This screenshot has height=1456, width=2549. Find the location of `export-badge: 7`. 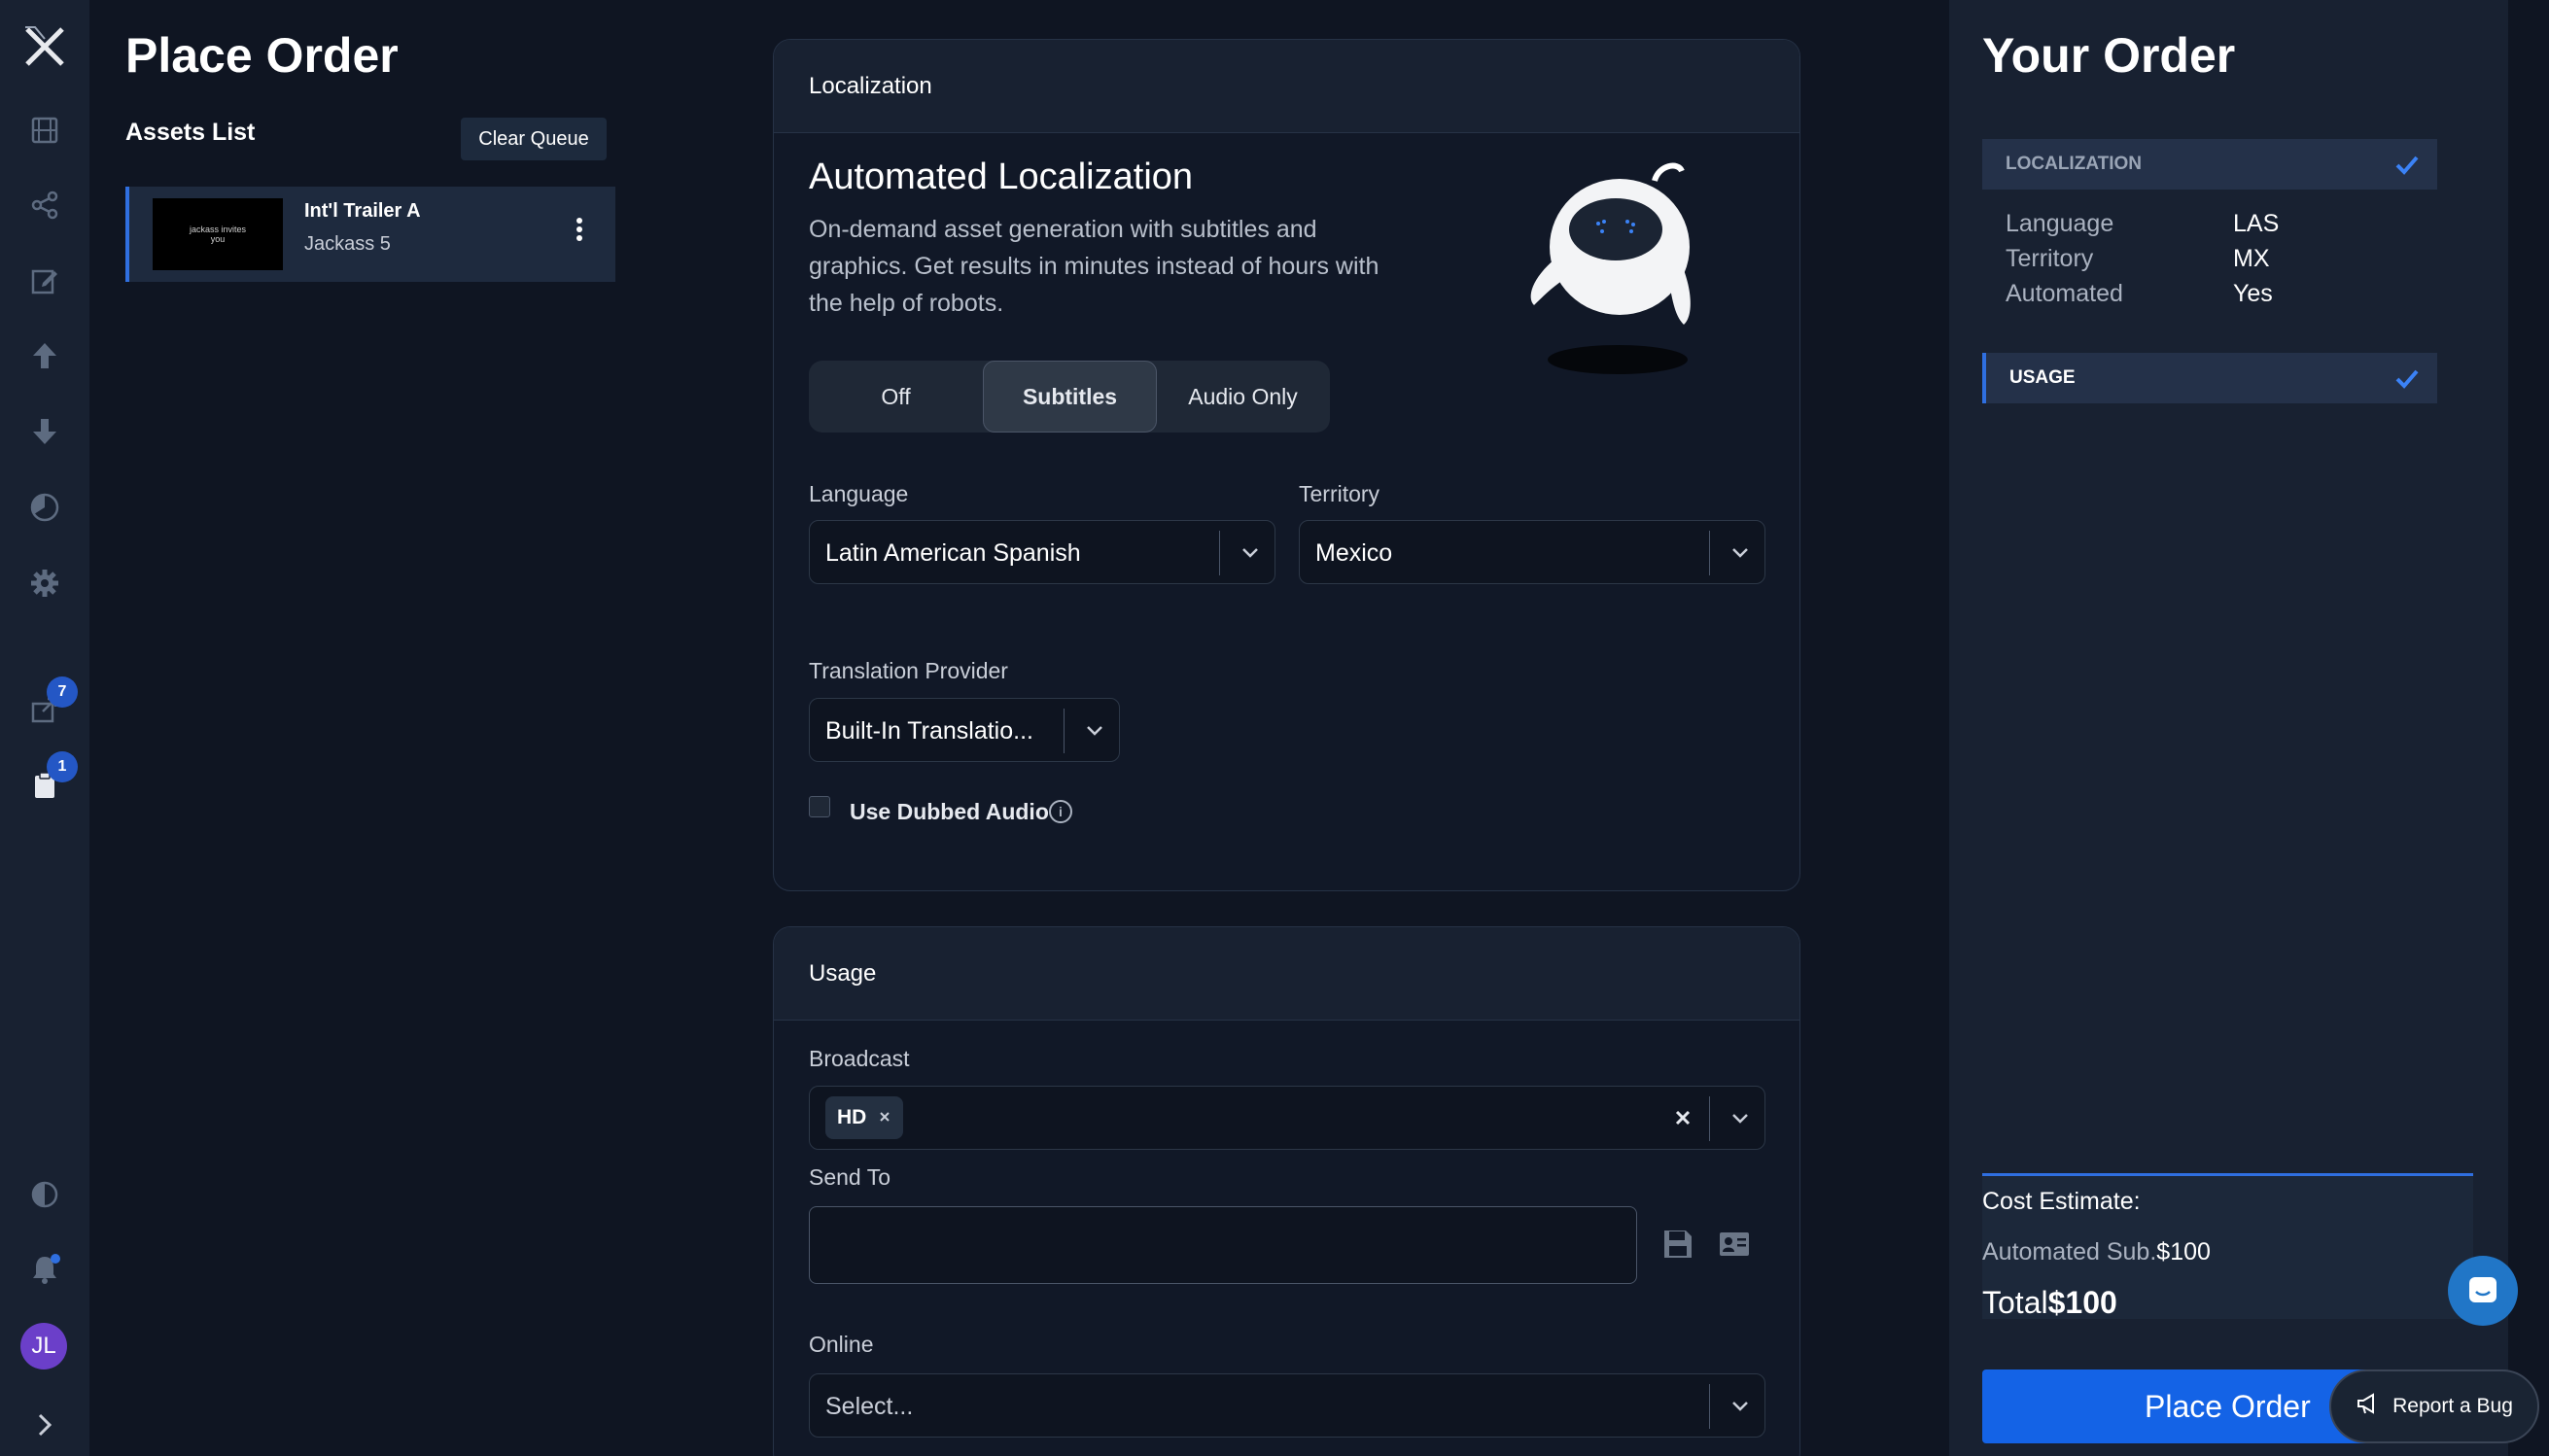

export-badge: 7 is located at coordinates (62, 692).